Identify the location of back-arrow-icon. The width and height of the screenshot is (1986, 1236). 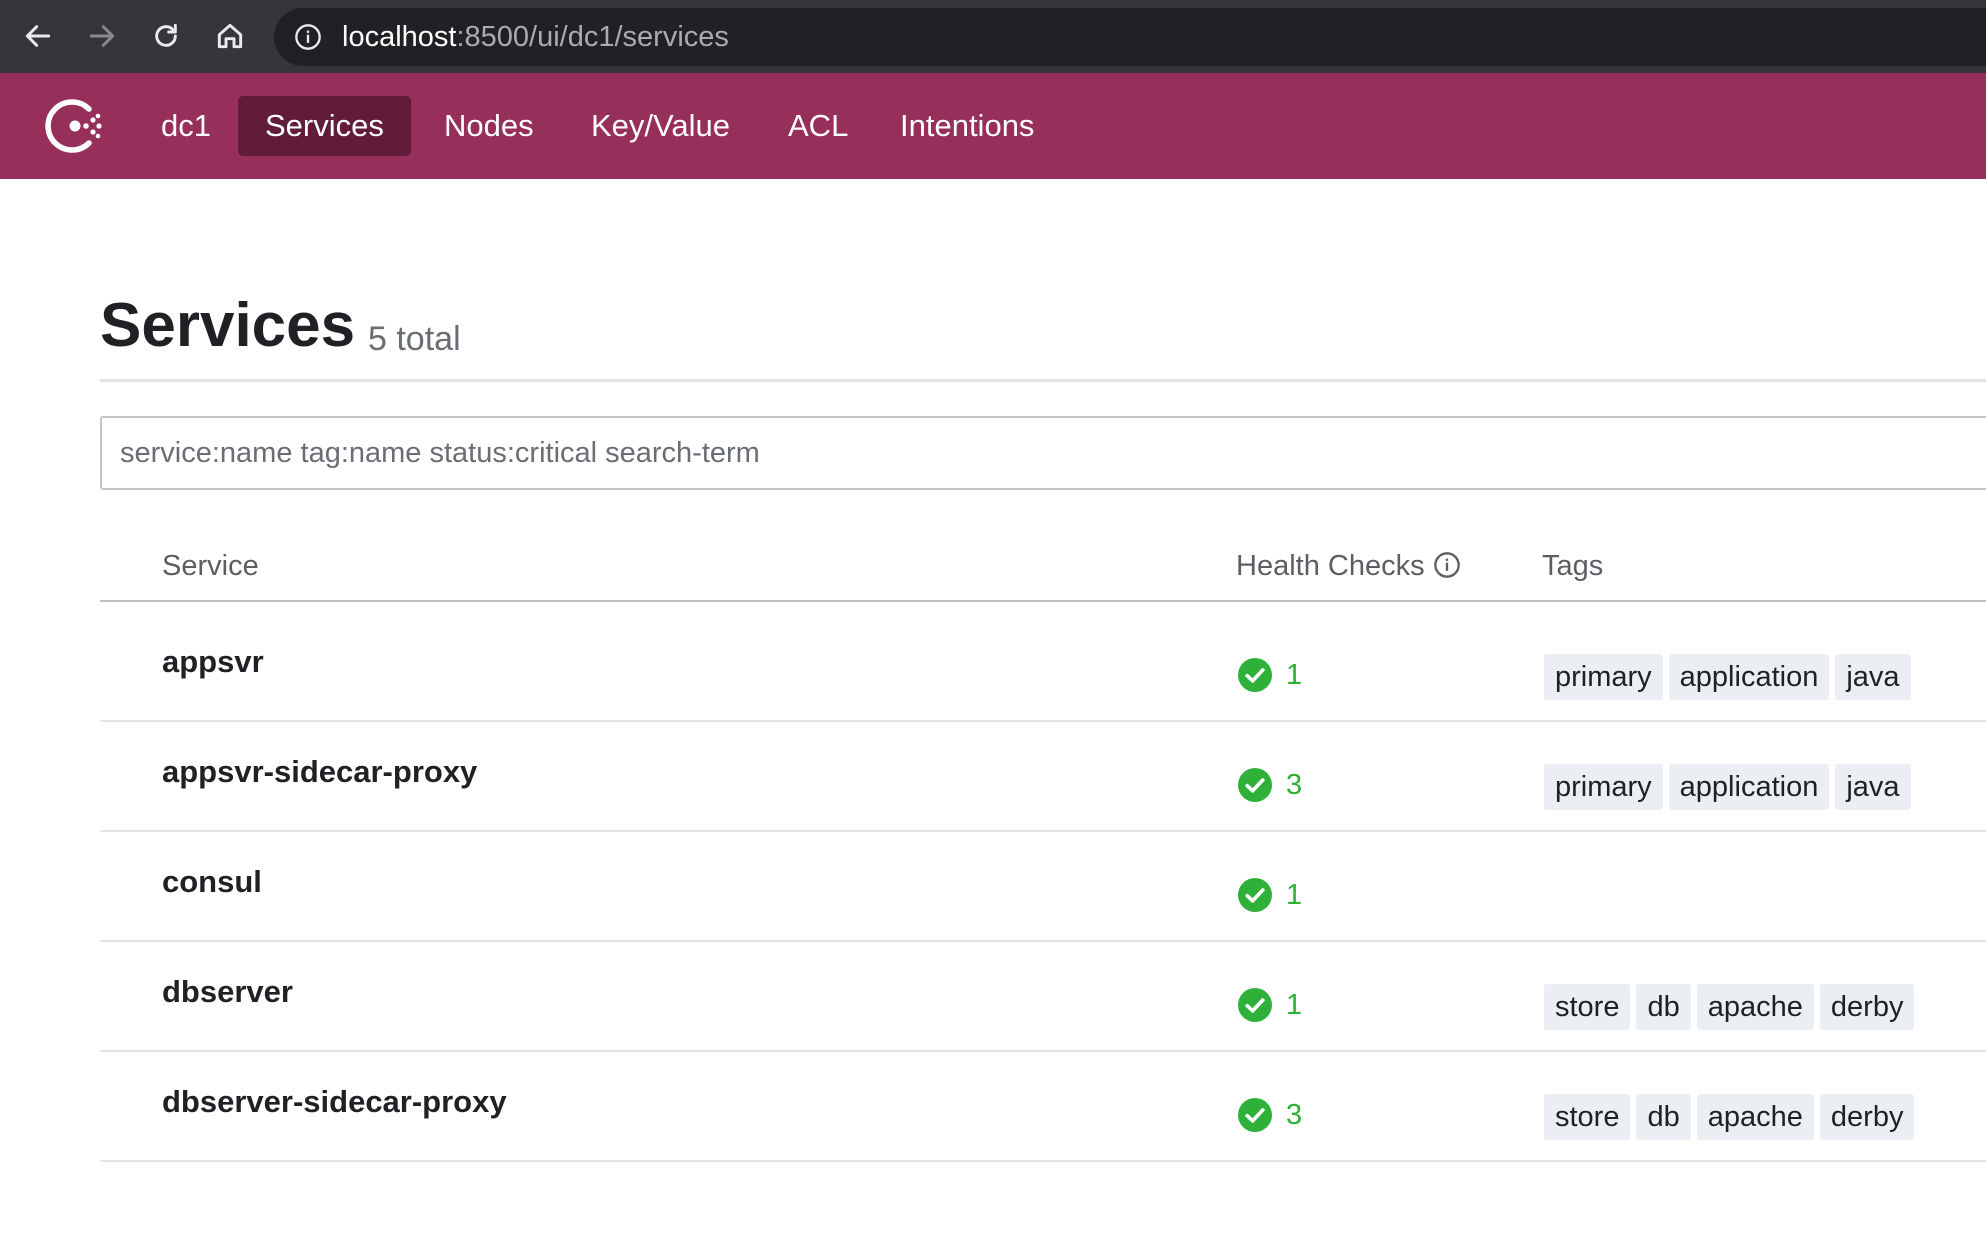
(38, 36).